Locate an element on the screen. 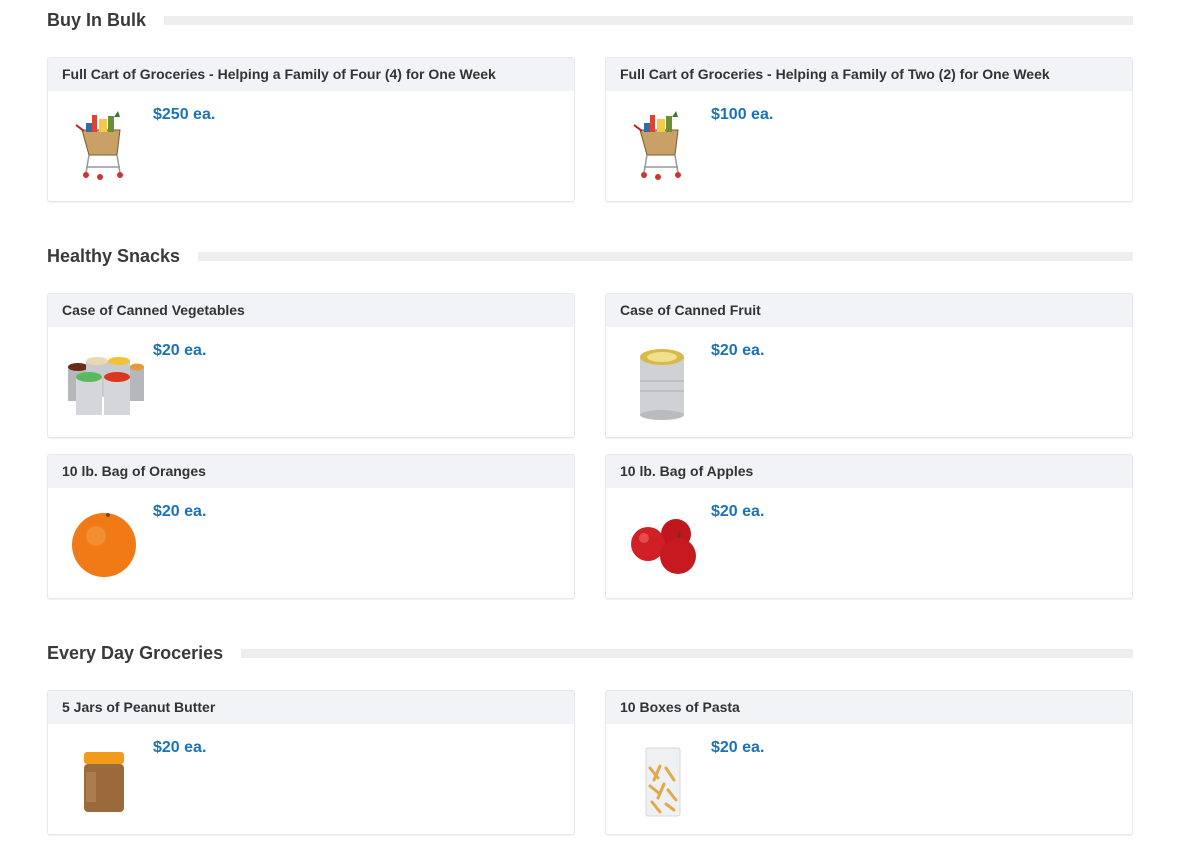  canned-fruit-icon is located at coordinates (662, 384).